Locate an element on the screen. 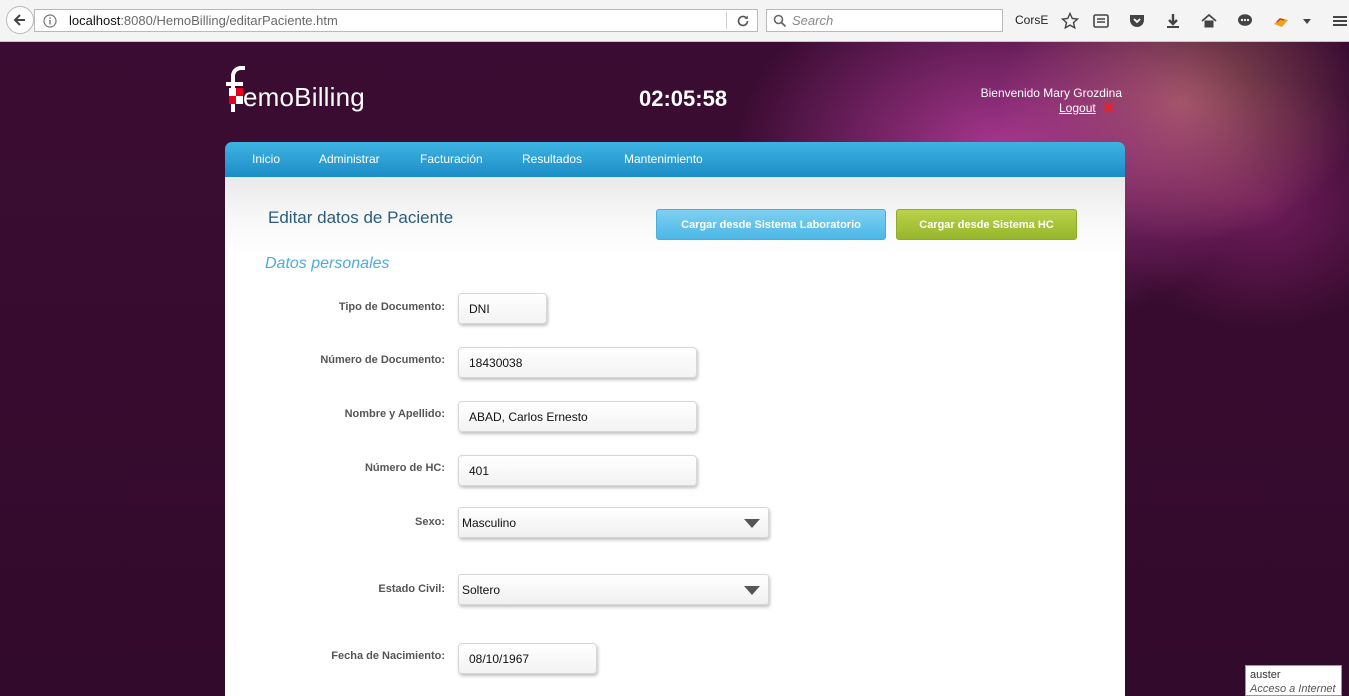 This screenshot has height=696, width=1349. cors-toolbar-button: CorsE is located at coordinates (1031, 20).